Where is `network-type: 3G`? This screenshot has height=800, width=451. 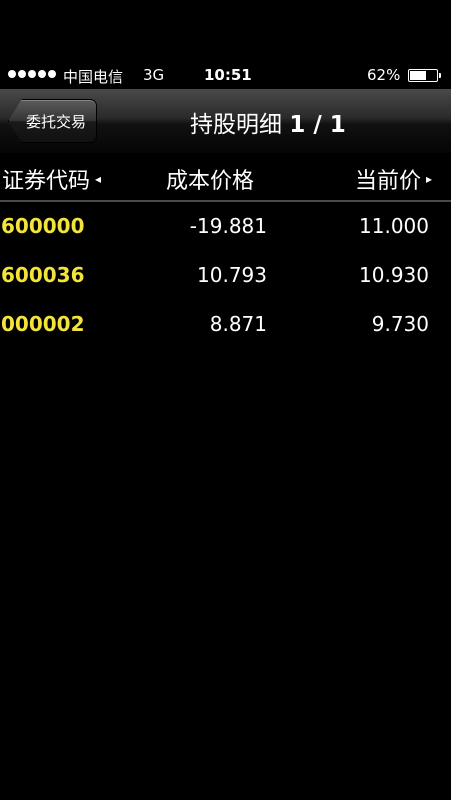 network-type: 3G is located at coordinates (154, 75).